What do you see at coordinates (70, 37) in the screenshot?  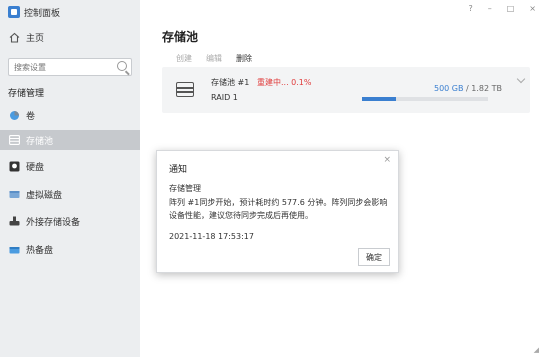 I see `sidebar-item-home: 主页` at bounding box center [70, 37].